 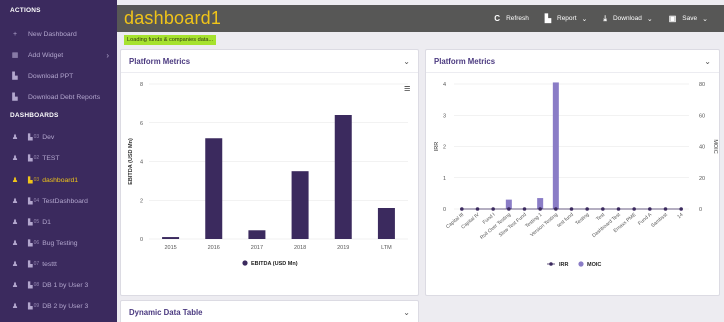 I want to click on y-right-tick-label: 20, so click(x=702, y=179).